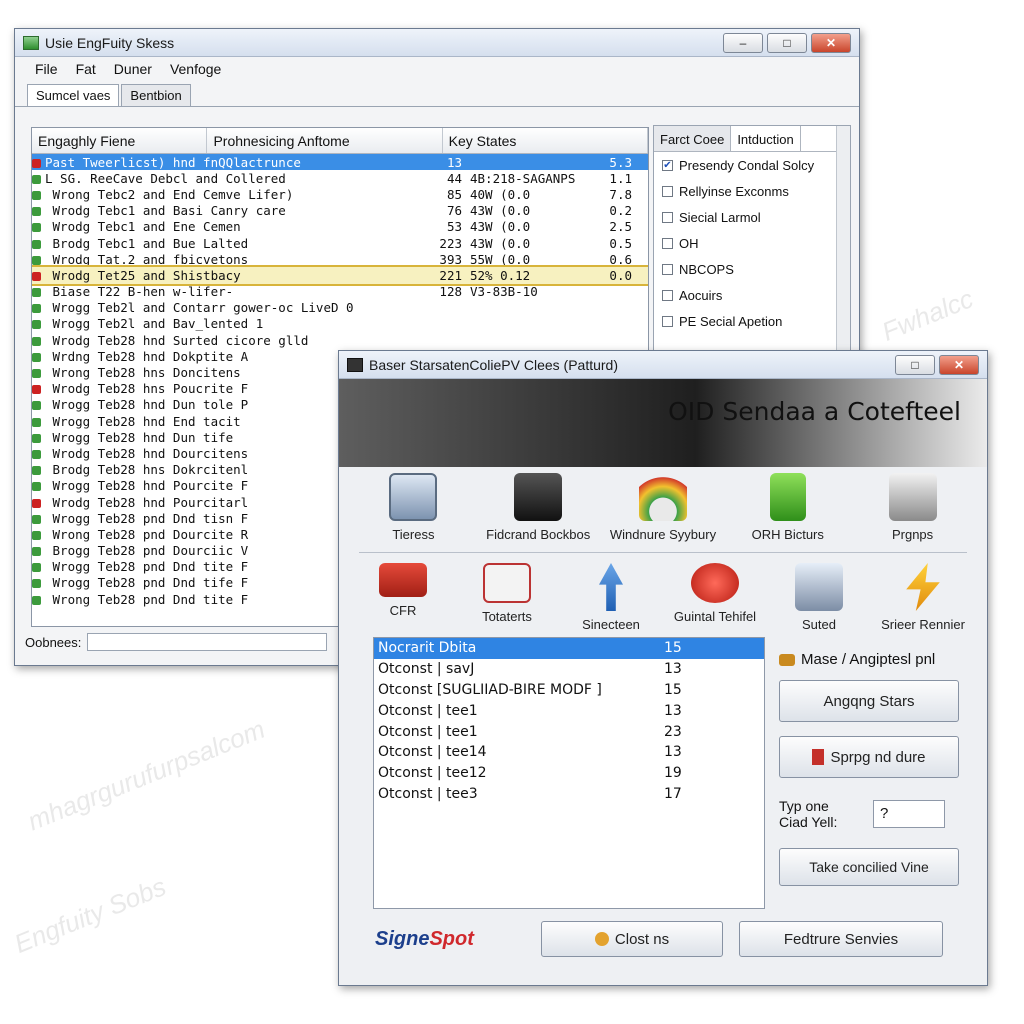 This screenshot has width=1024, height=1024. I want to click on column-header-name: Engaghly Fiene, so click(120, 140).